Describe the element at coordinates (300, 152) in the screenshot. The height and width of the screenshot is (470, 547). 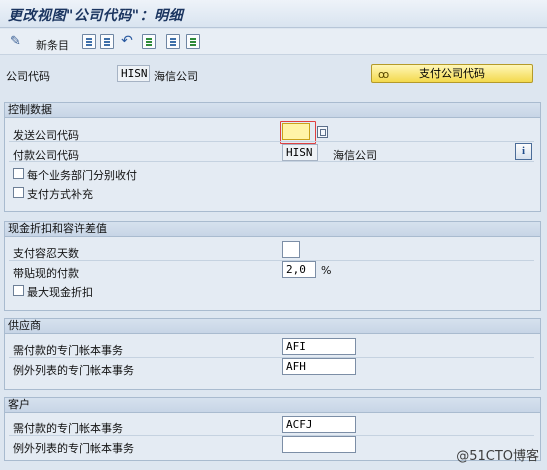
I see `paying-company-code-field: HISN` at that location.